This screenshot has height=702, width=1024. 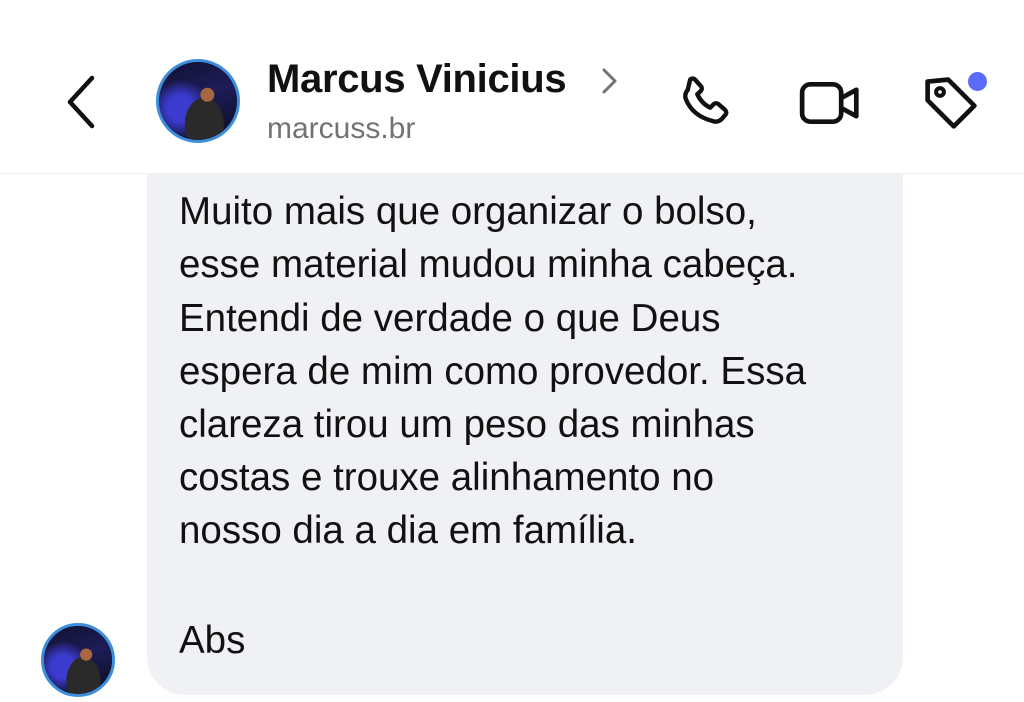 I want to click on sender-avatar, so click(x=78, y=660).